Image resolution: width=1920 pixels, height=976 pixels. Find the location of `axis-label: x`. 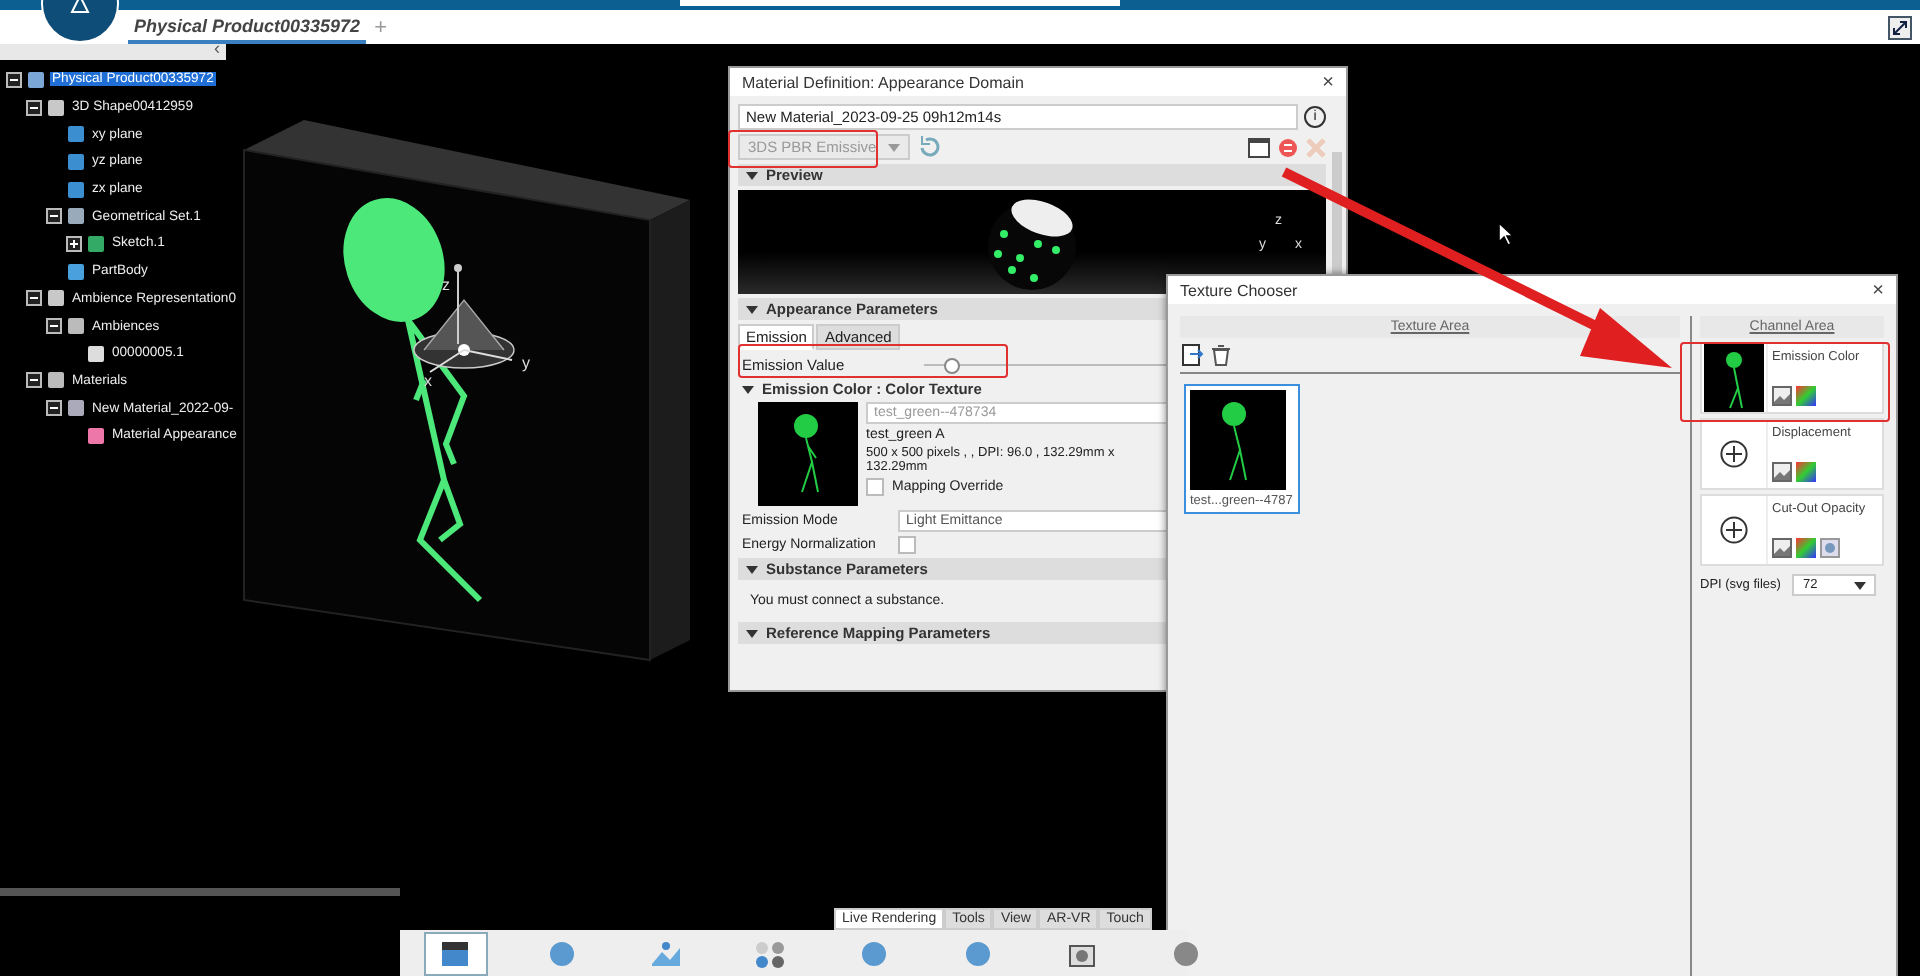

axis-label: x is located at coordinates (428, 381).